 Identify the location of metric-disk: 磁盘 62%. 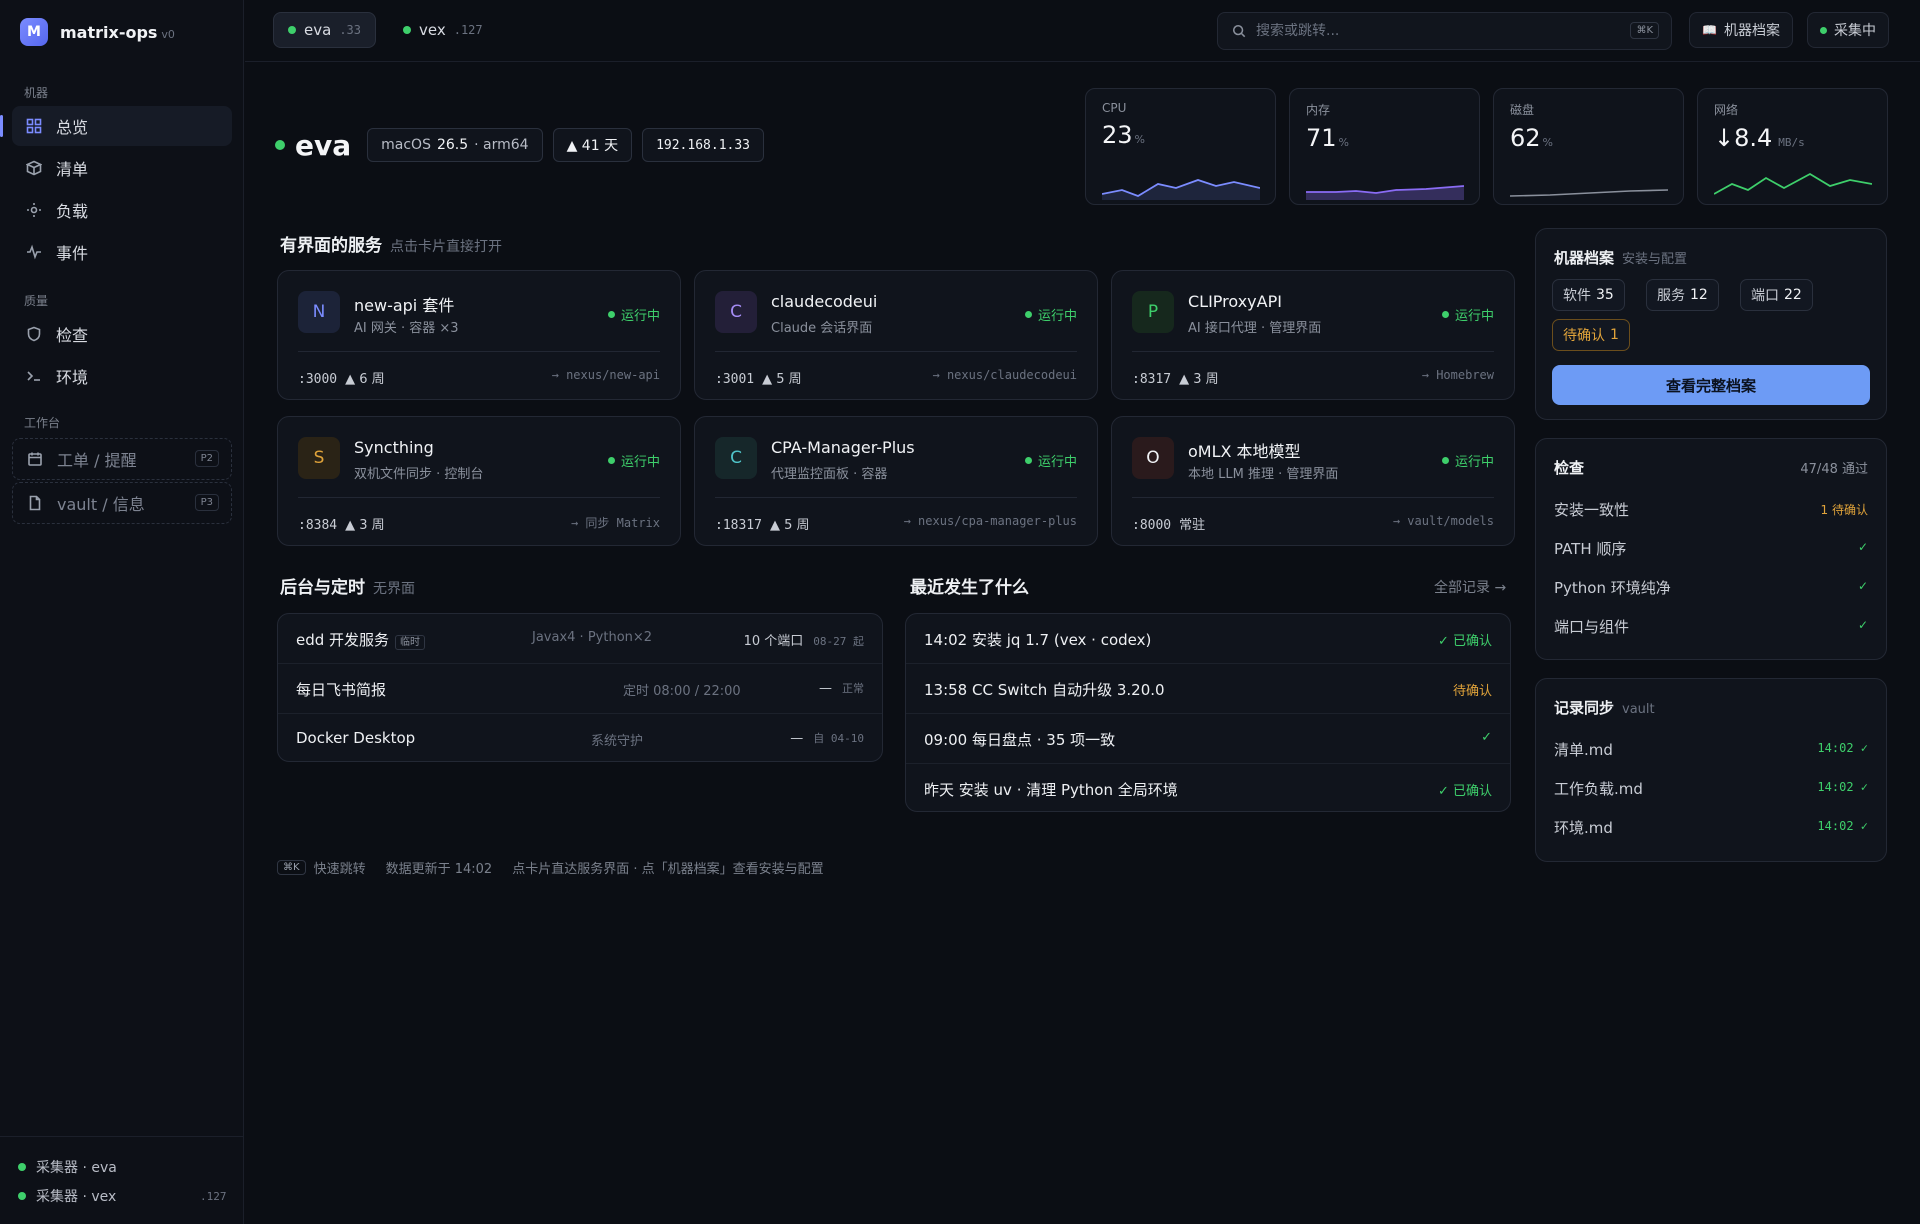
(1588, 146).